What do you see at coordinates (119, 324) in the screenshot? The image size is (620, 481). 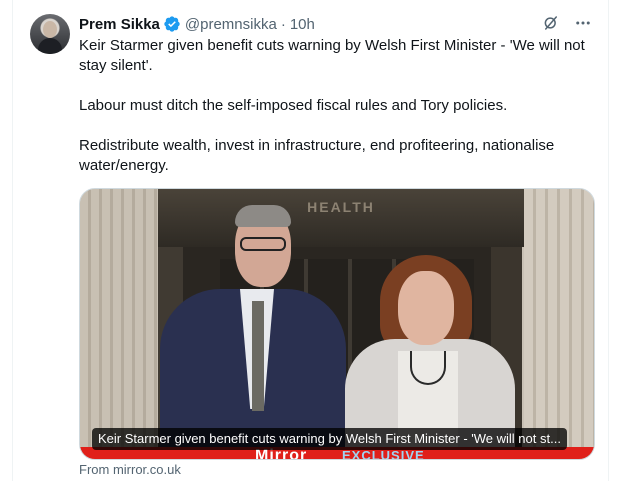 I see `pillar-left` at bounding box center [119, 324].